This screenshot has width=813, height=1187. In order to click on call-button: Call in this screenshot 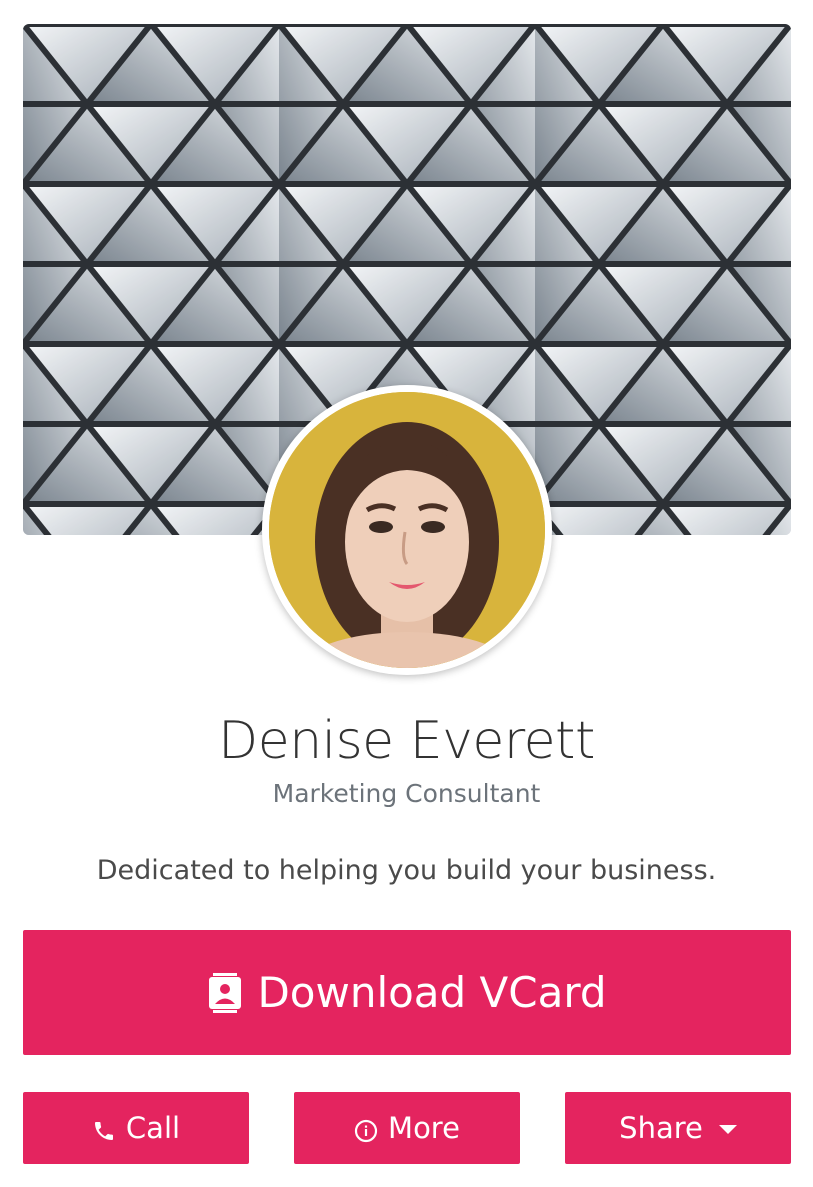, I will do `click(136, 1128)`.